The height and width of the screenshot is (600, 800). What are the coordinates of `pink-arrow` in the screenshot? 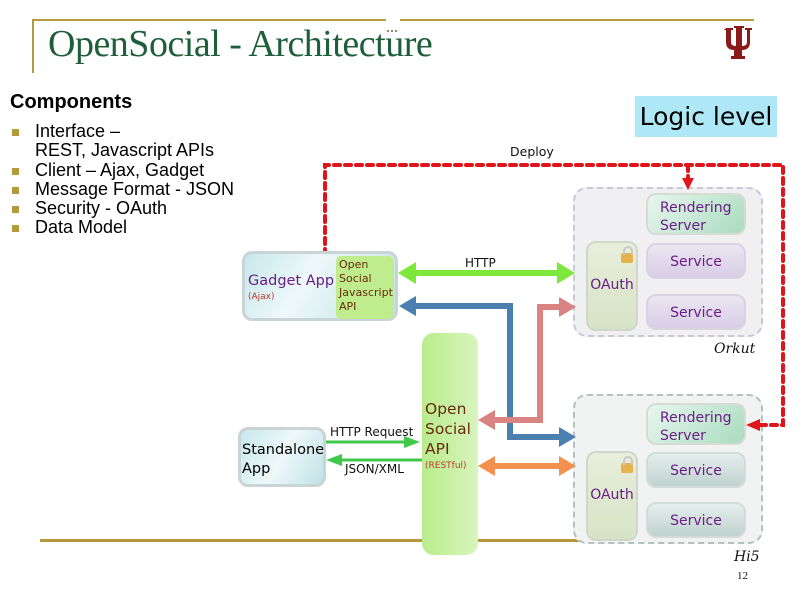 It's located at (527, 363).